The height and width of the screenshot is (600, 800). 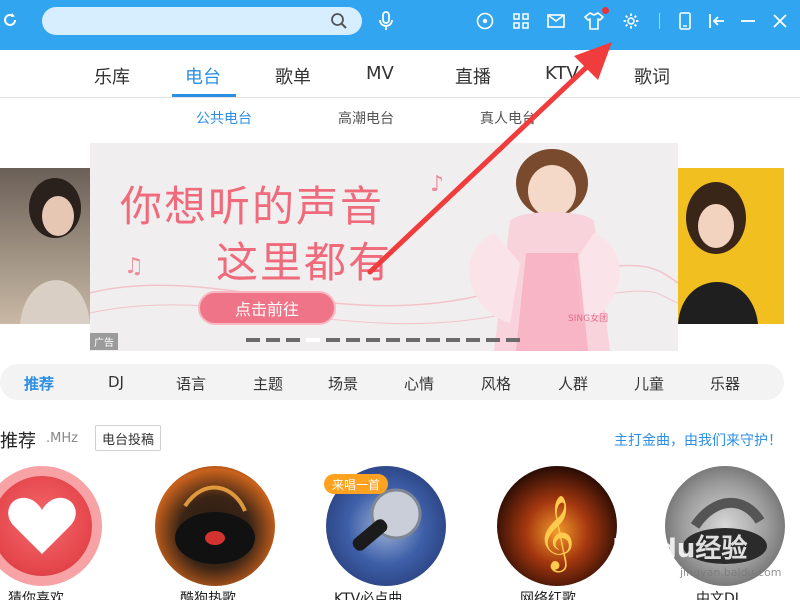 What do you see at coordinates (419, 383) in the screenshot?
I see `category-mood: 心情` at bounding box center [419, 383].